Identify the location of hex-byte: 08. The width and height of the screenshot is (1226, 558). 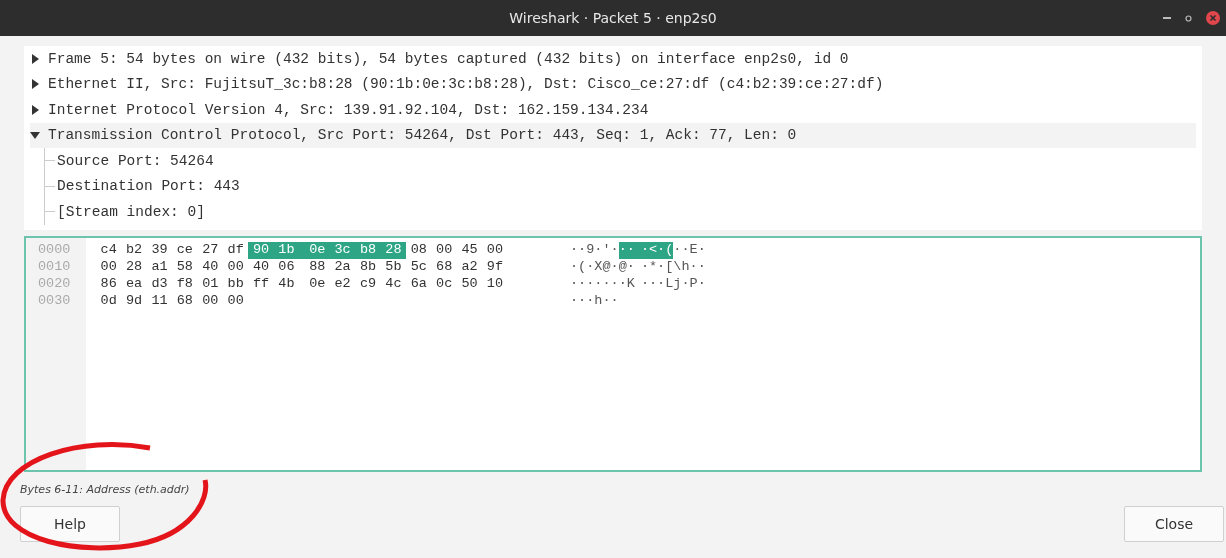
(419, 250).